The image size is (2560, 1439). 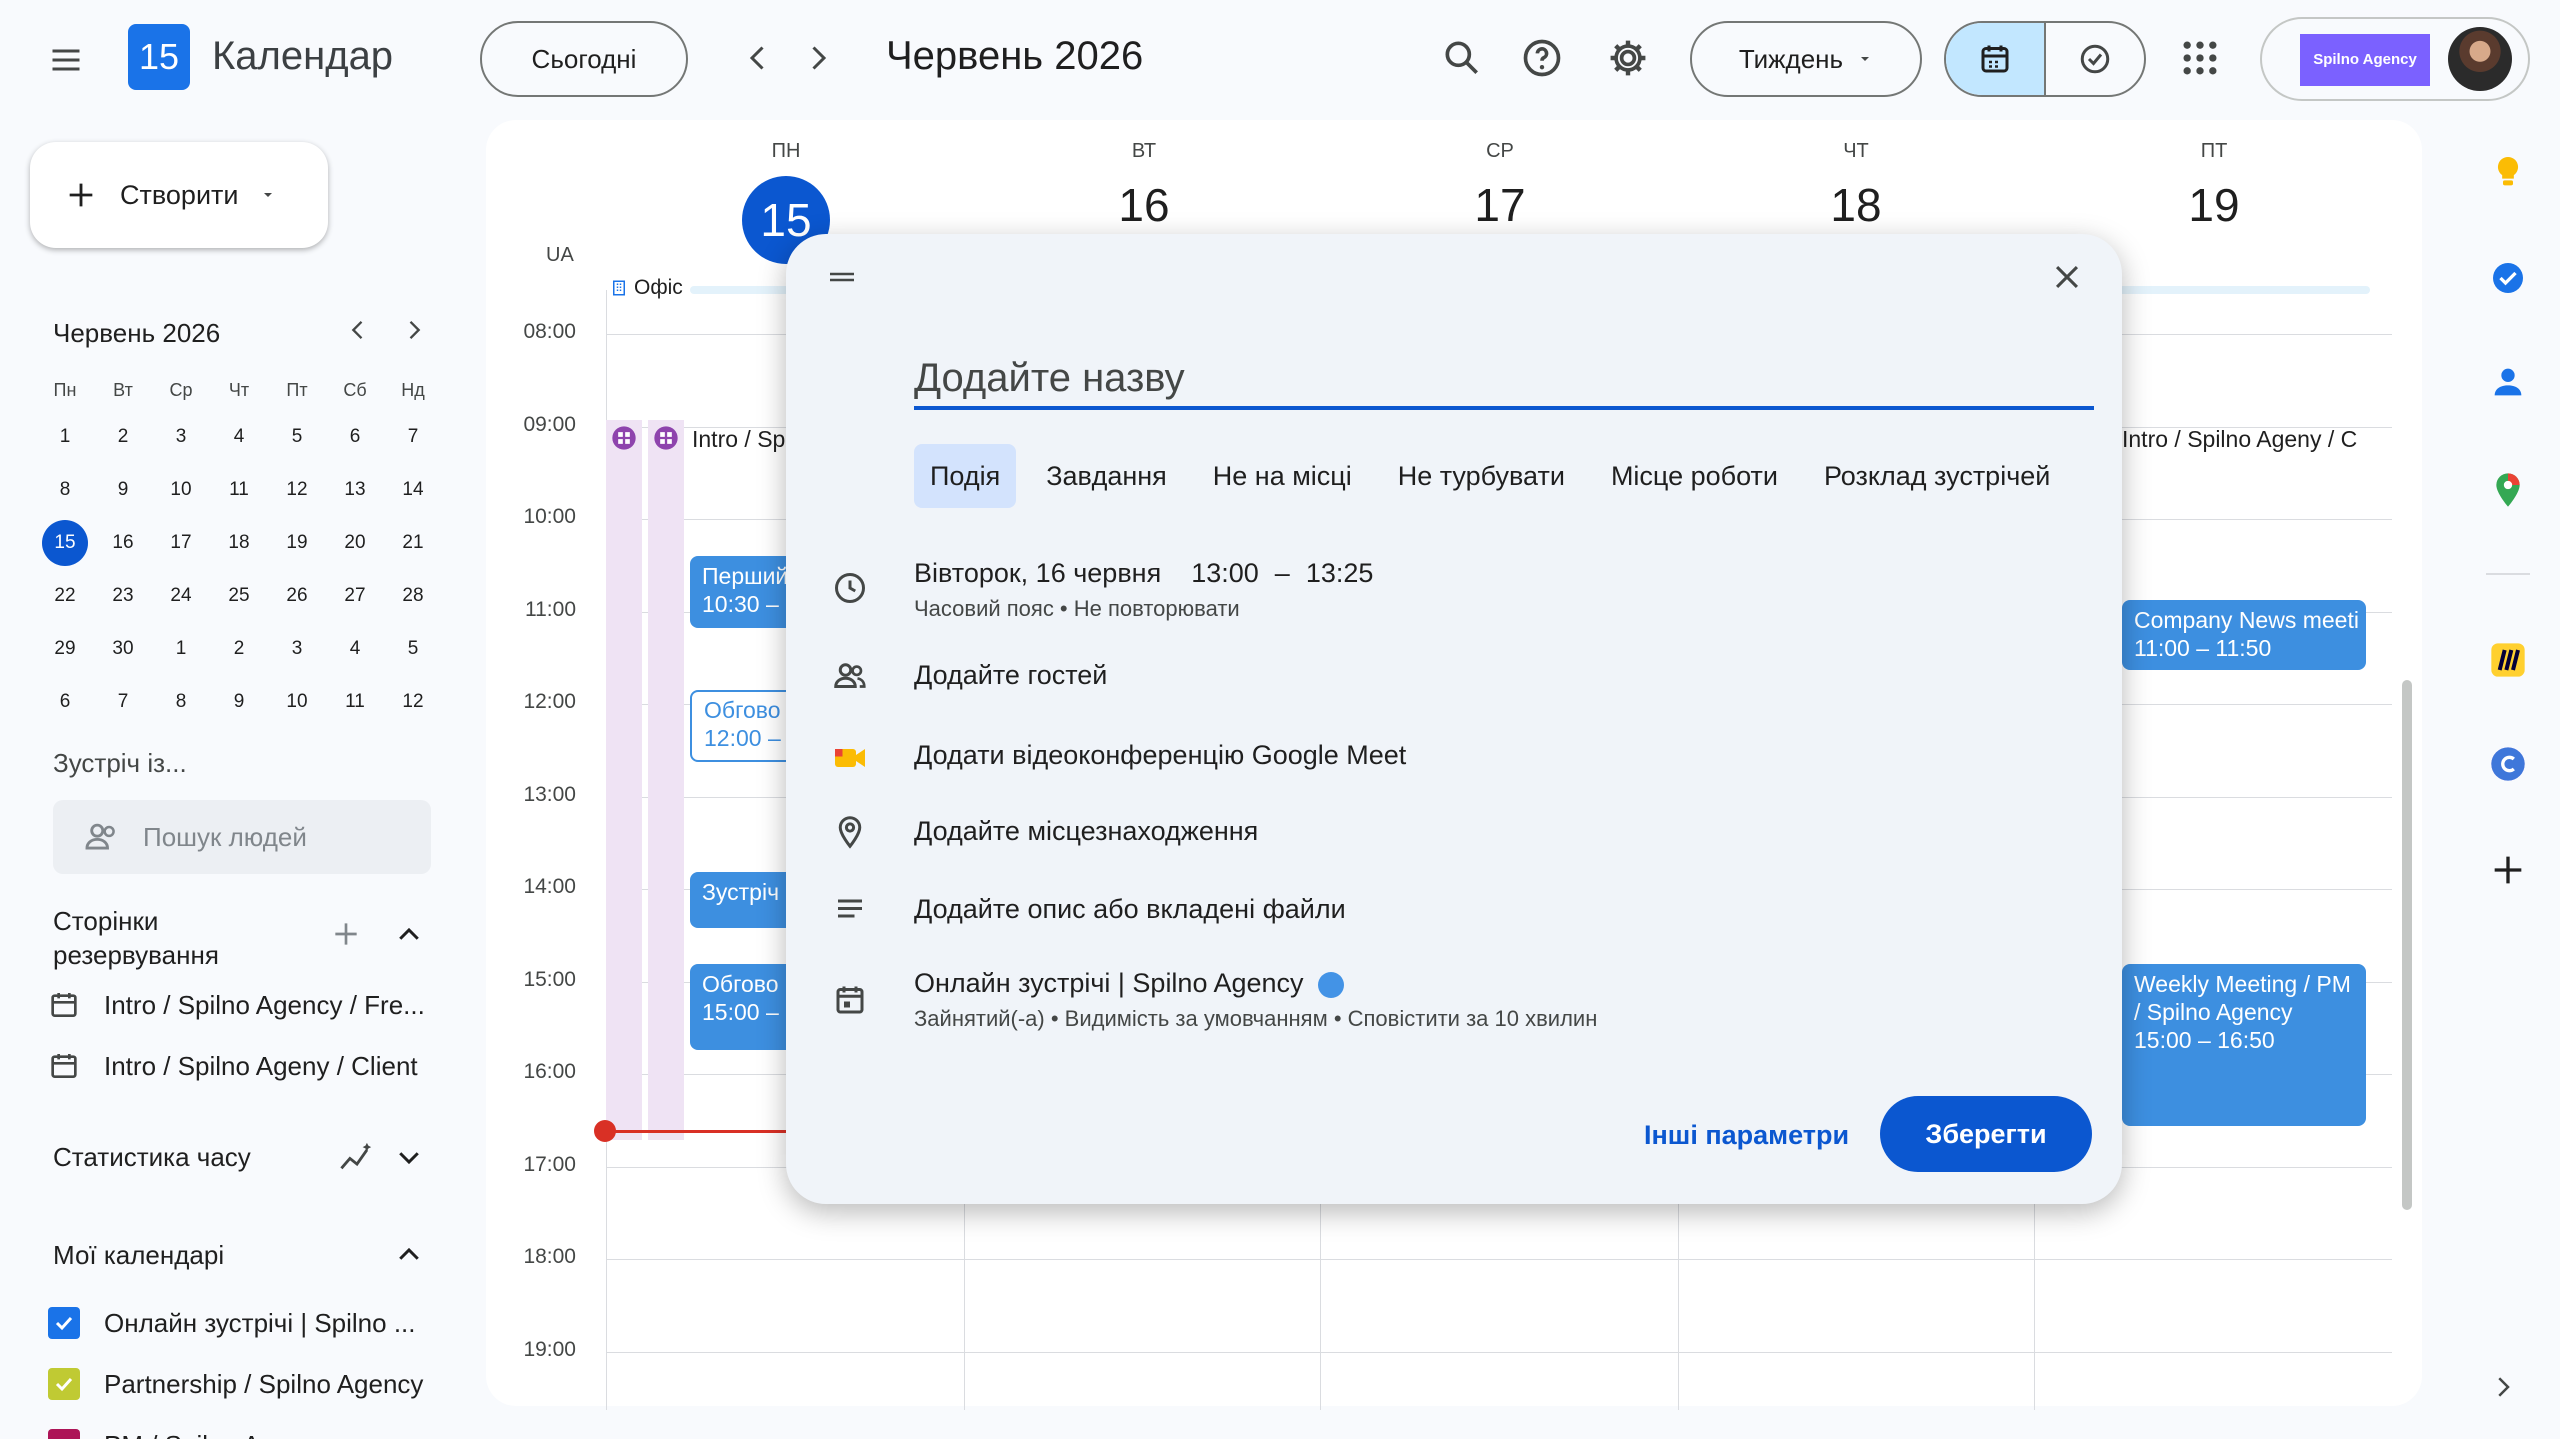 I want to click on day-number: 17, so click(x=1500, y=205).